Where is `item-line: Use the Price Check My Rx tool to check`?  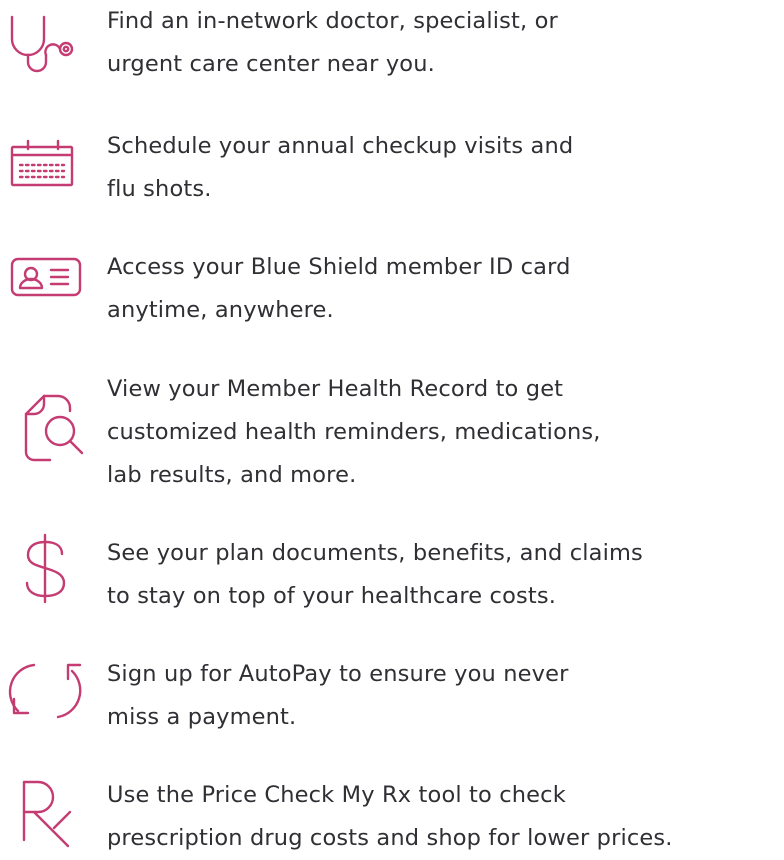 item-line: Use the Price Check My Rx tool to check is located at coordinates (336, 795).